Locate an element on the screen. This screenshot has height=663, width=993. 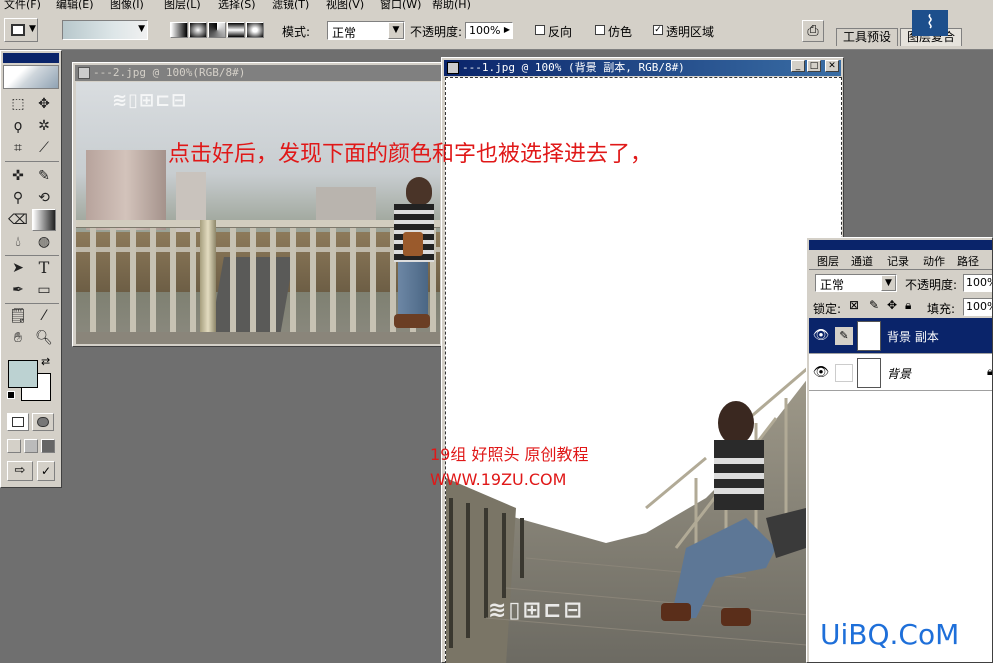
photo-watermark-graphic: ≋▯⊞⊏⊟ is located at coordinates (536, 610).